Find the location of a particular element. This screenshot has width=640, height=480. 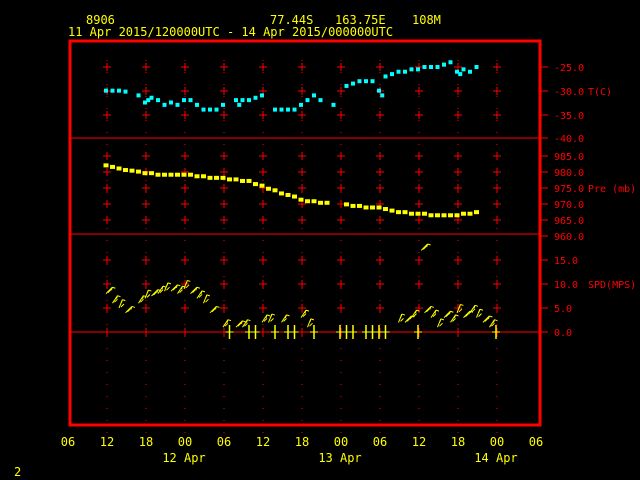

y-tick-label: 960.0 is located at coordinates (569, 237).